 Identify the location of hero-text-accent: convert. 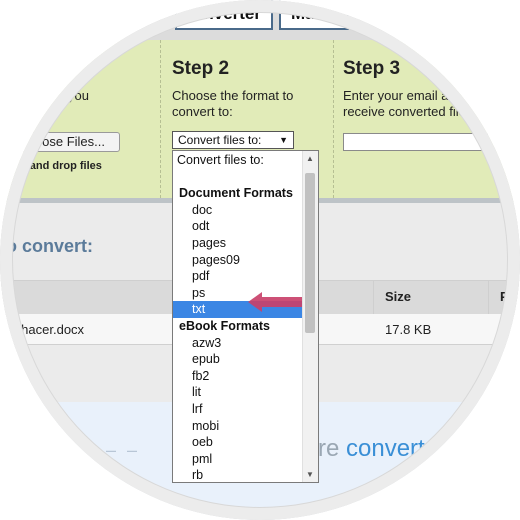
(385, 448).